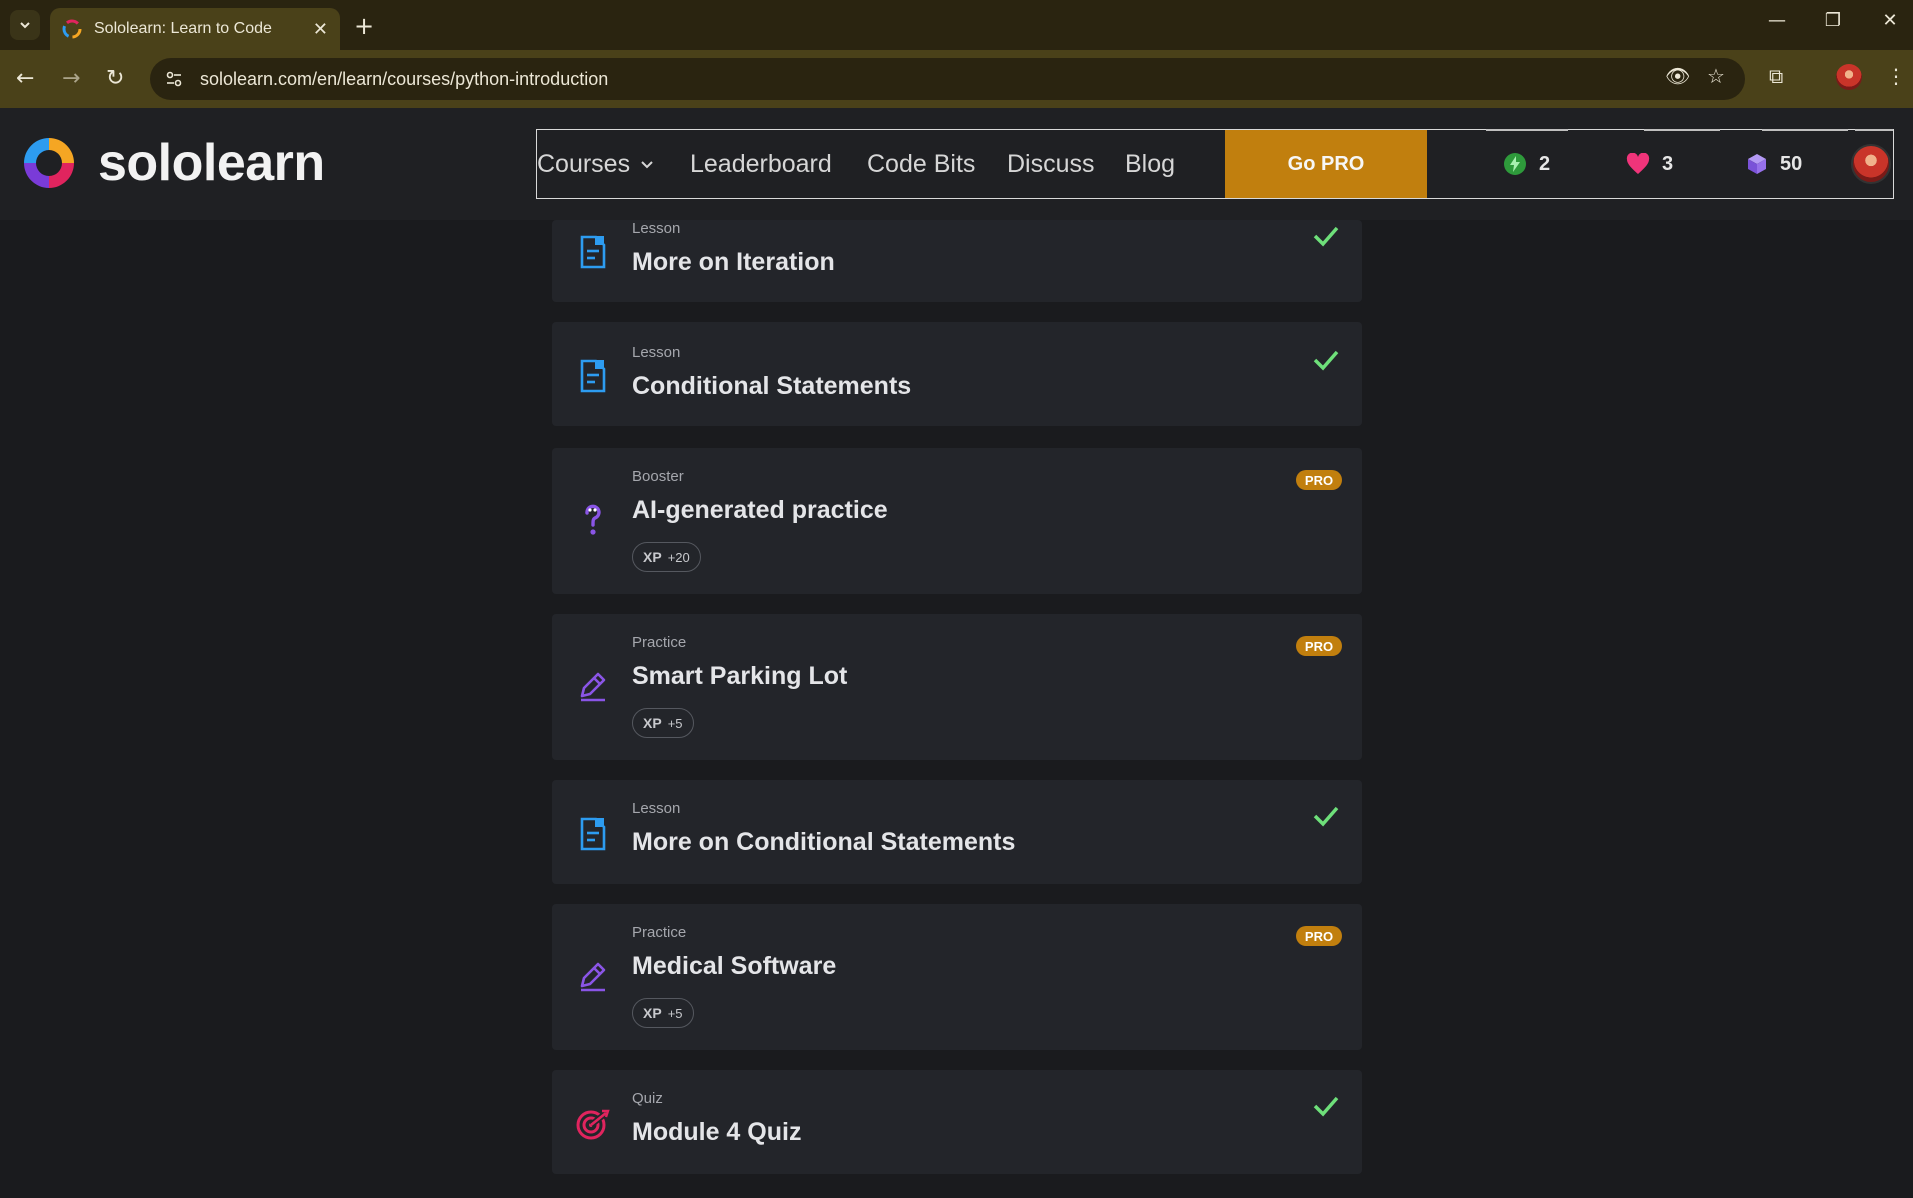  What do you see at coordinates (658, 476) in the screenshot?
I see `item-type-label: Booster` at bounding box center [658, 476].